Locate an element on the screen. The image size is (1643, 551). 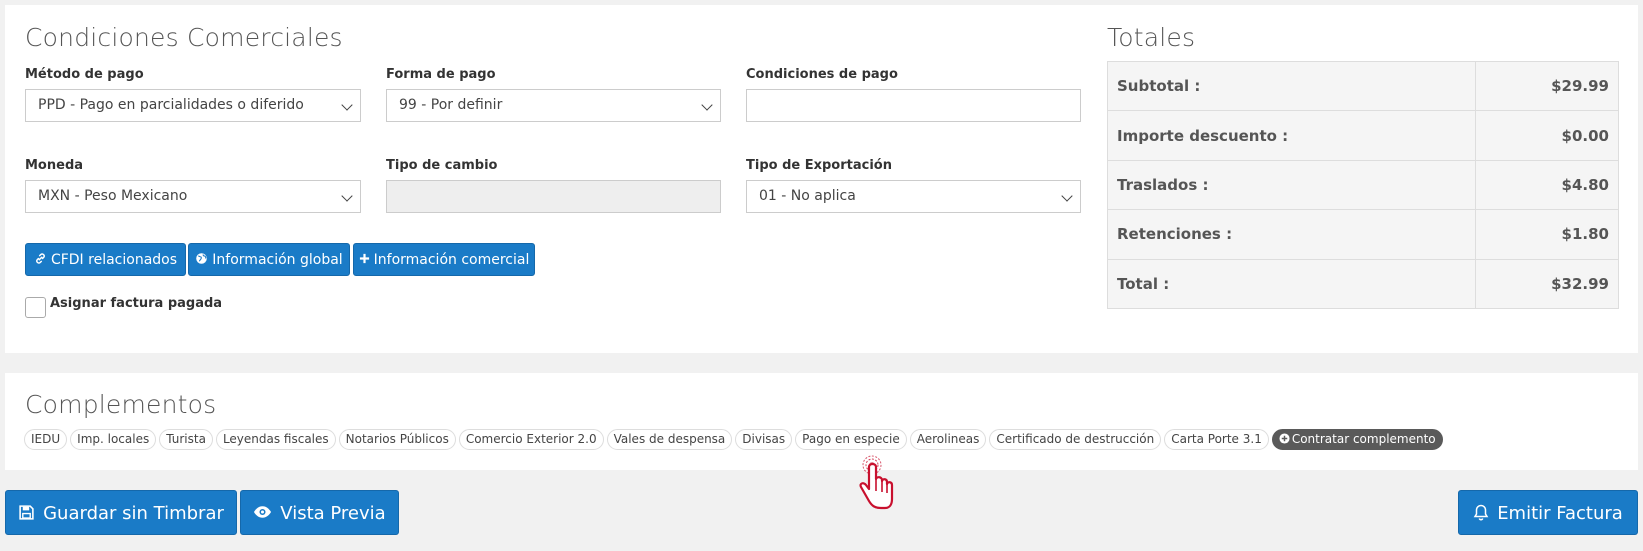
chip-turista: Turista is located at coordinates (186, 439).